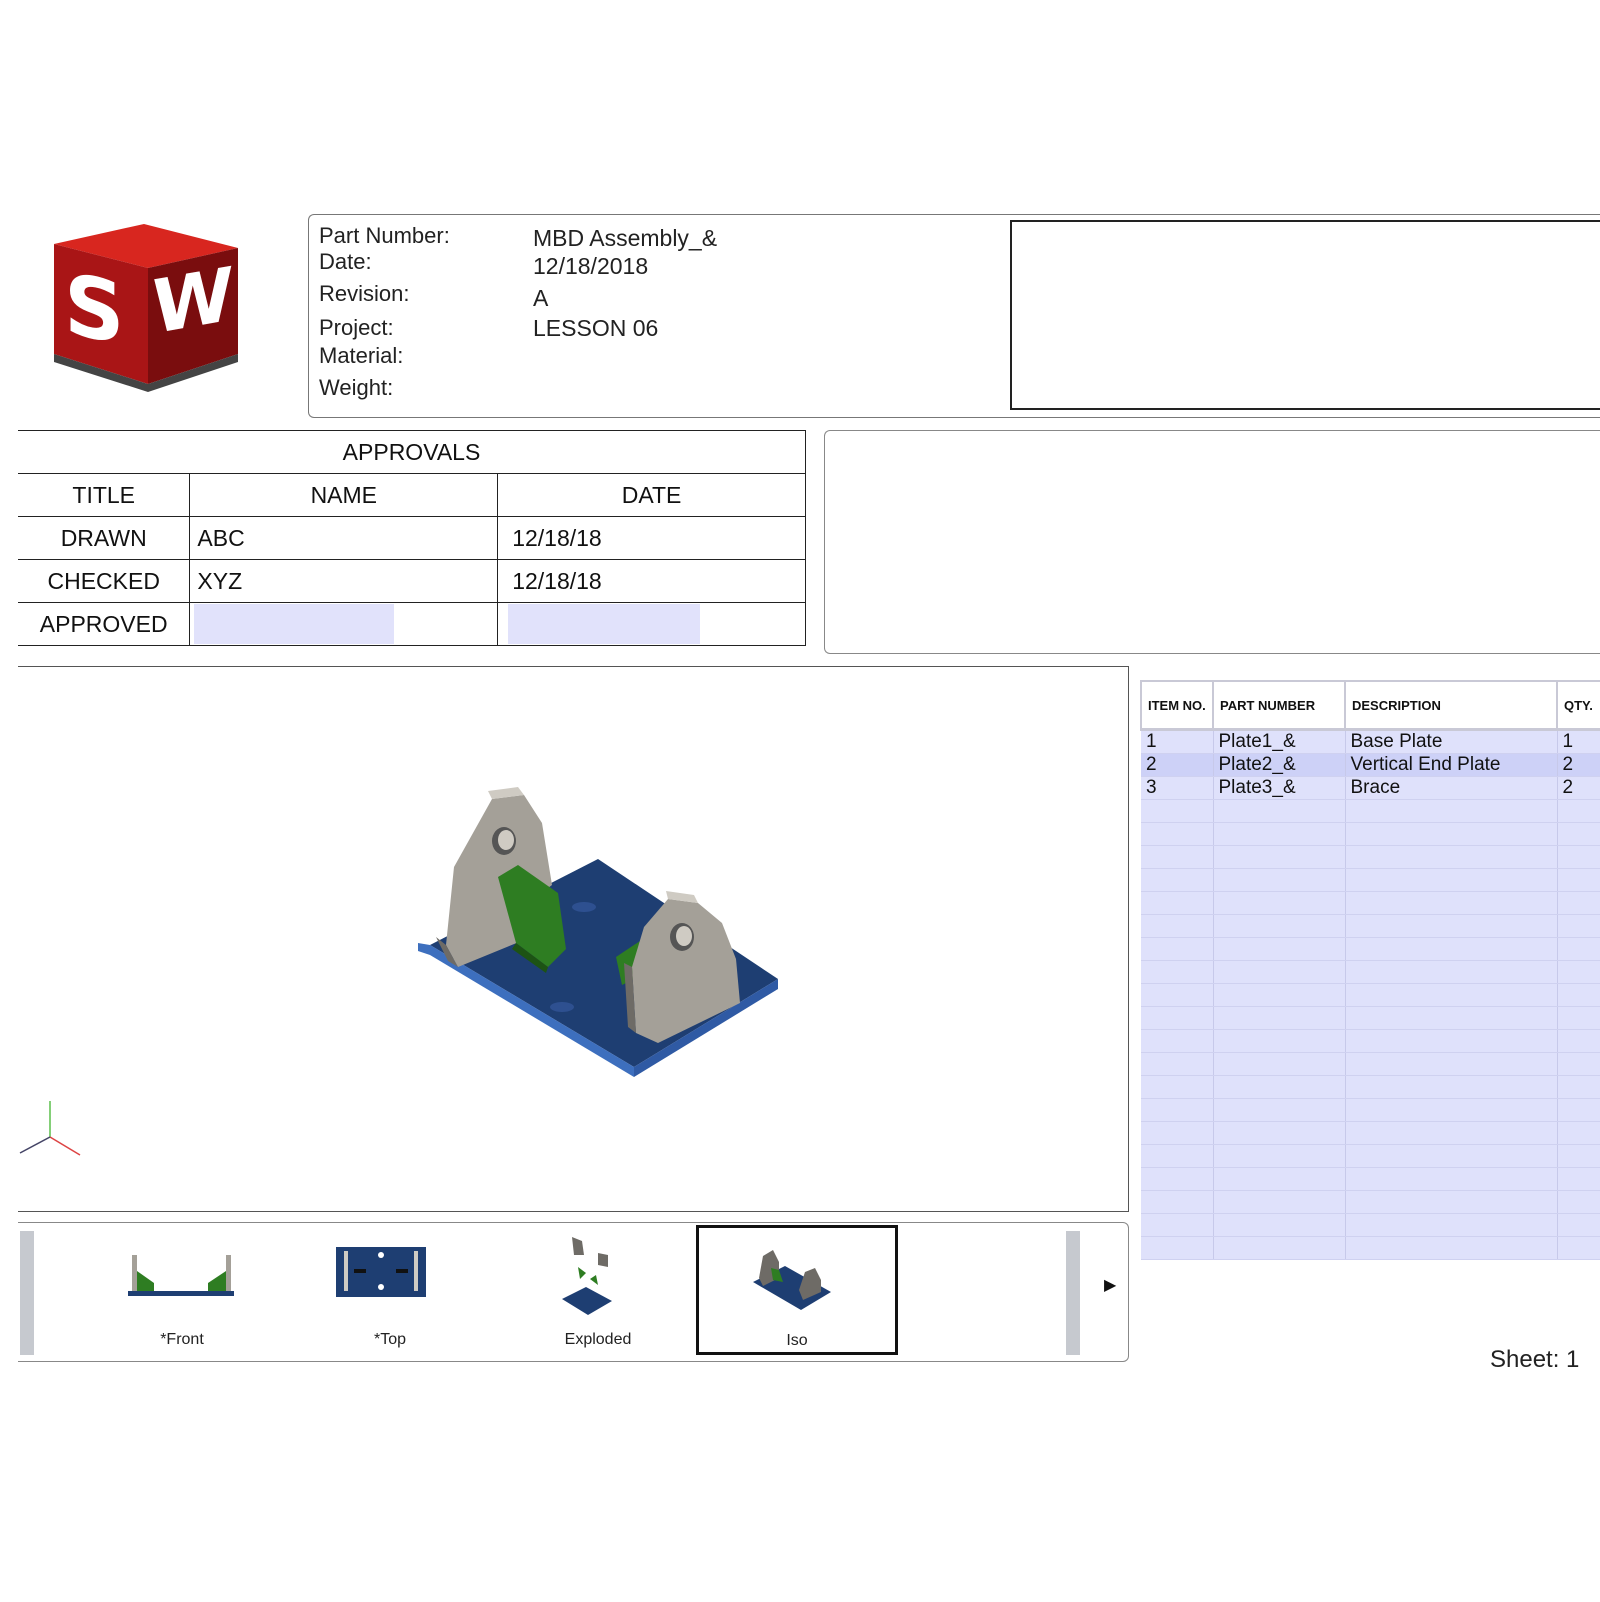 This screenshot has height=1602, width=1600. I want to click on left-scroll-handle, so click(27, 1293).